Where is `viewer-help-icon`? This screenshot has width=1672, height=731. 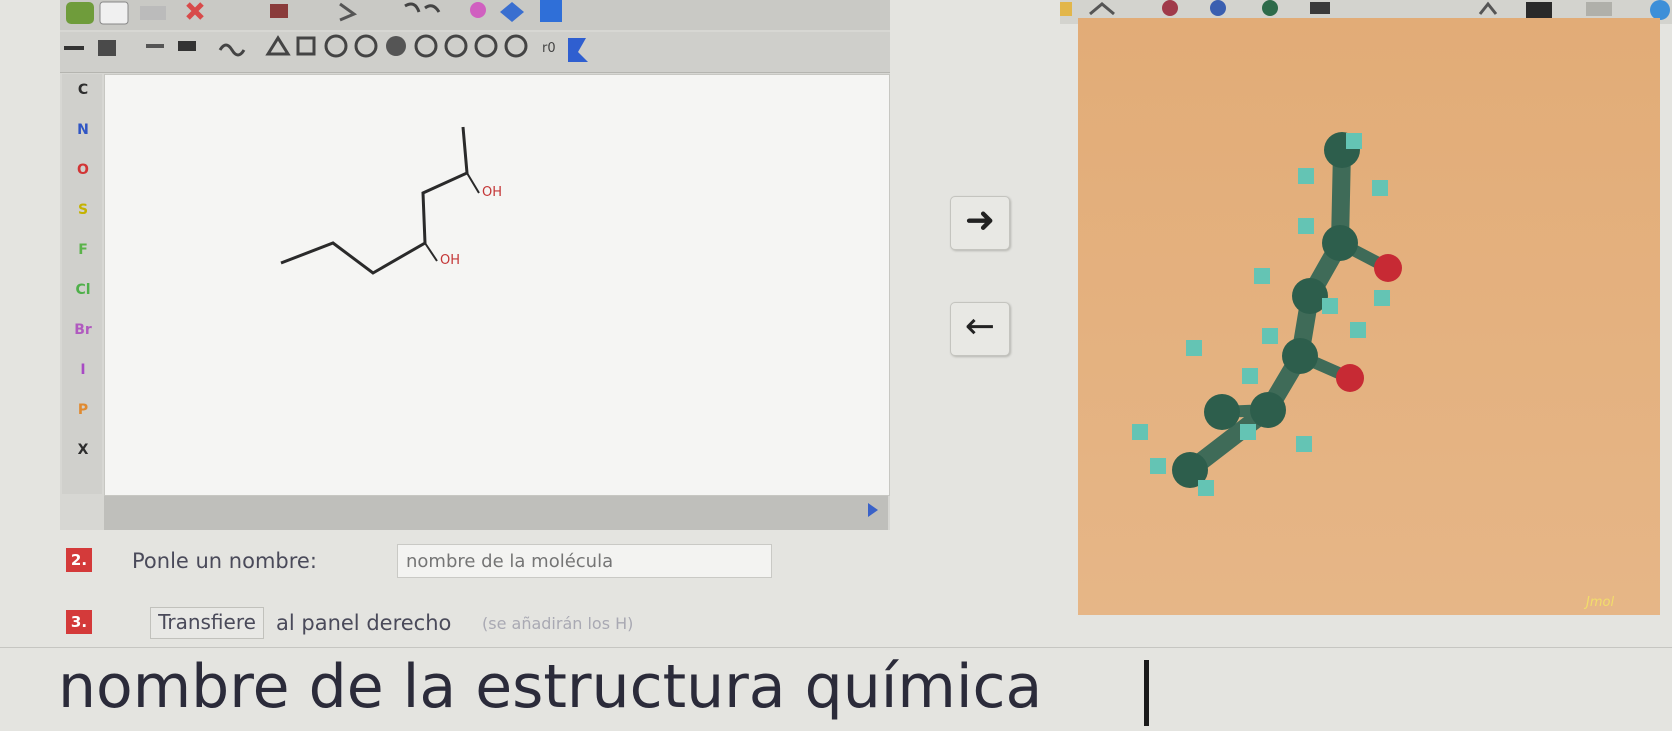 viewer-help-icon is located at coordinates (1660, 10).